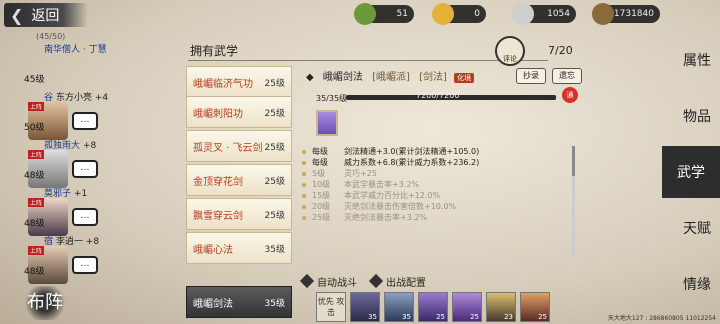 The image size is (720, 324). What do you see at coordinates (327, 123) in the screenshot?
I see `sword-skill-icon` at bounding box center [327, 123].